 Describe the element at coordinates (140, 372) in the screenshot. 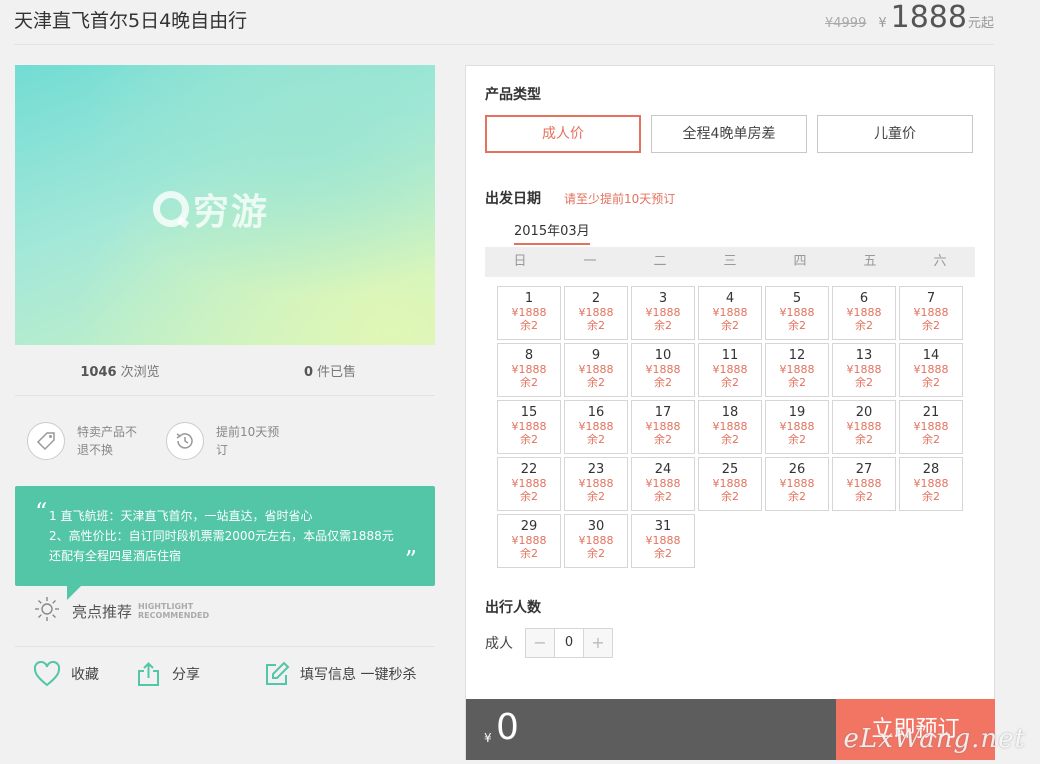

I see `views-label: 次浏览` at that location.